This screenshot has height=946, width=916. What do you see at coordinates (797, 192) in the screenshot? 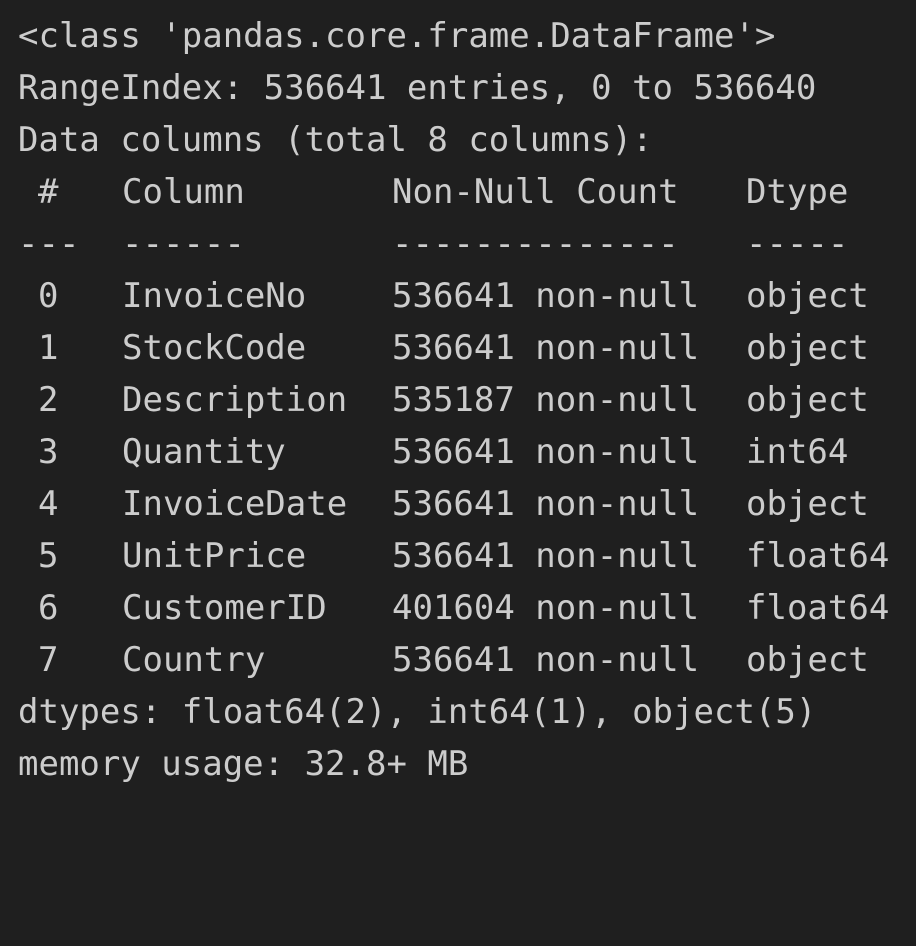
I see `header-dtype: Dtype` at bounding box center [797, 192].